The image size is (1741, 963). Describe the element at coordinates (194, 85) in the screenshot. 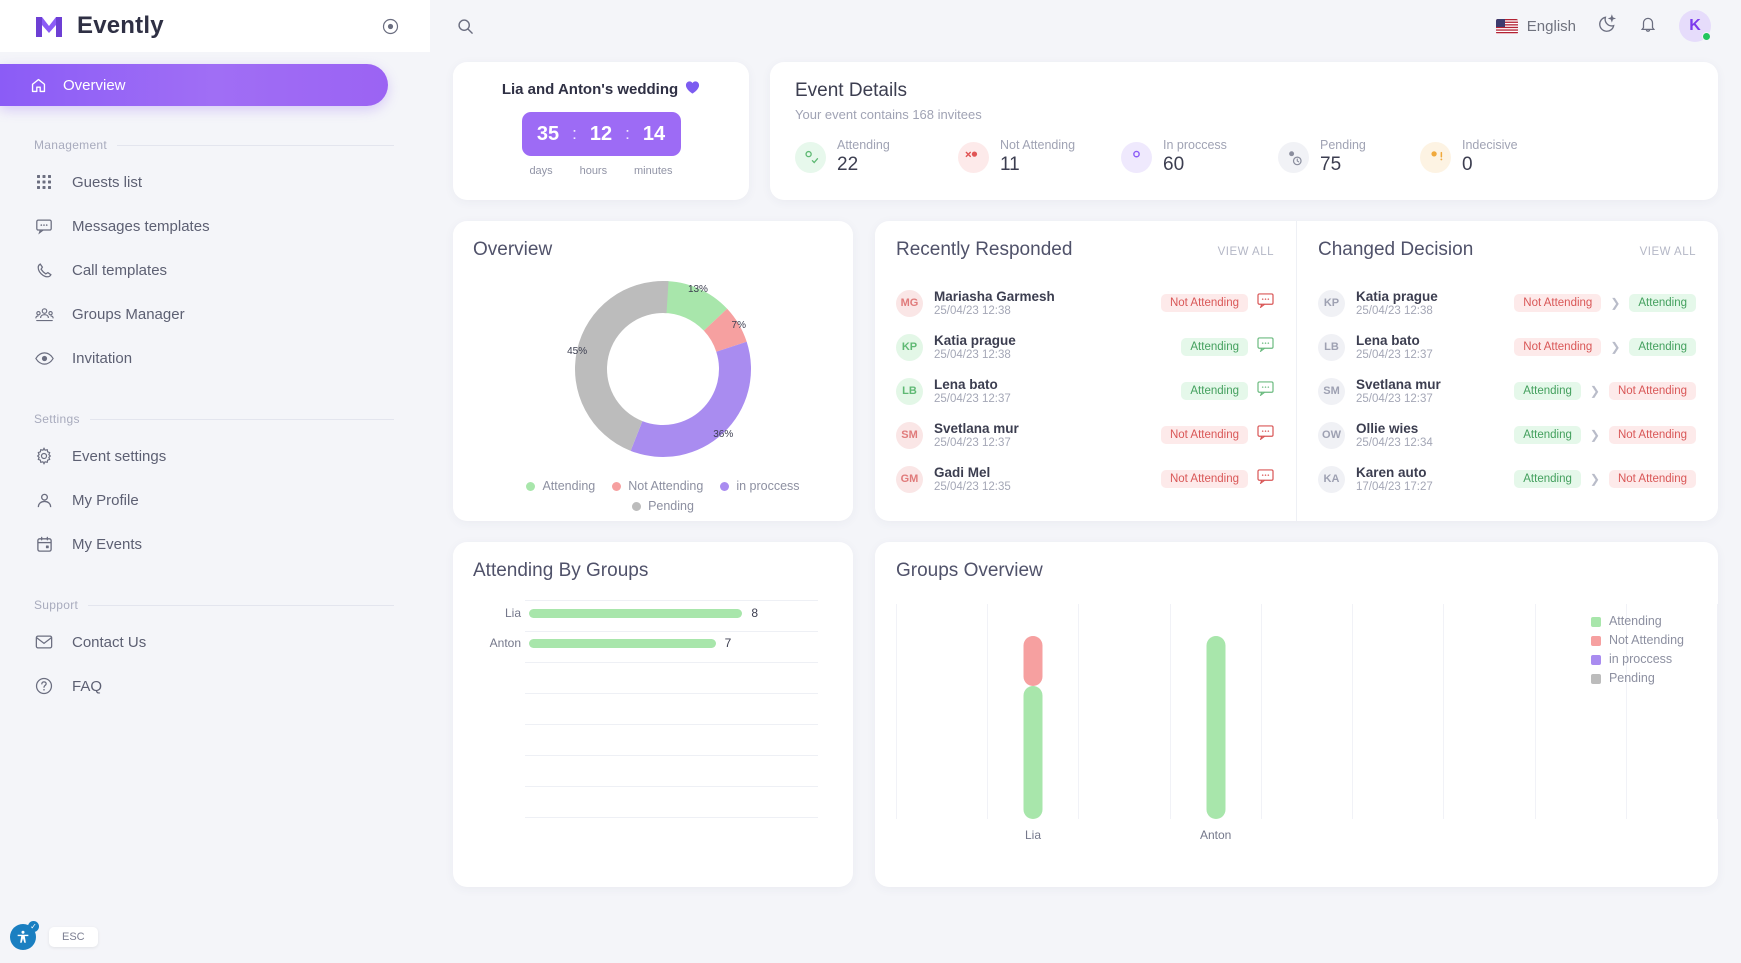

I see `sidebar-item-overview: Overview` at that location.